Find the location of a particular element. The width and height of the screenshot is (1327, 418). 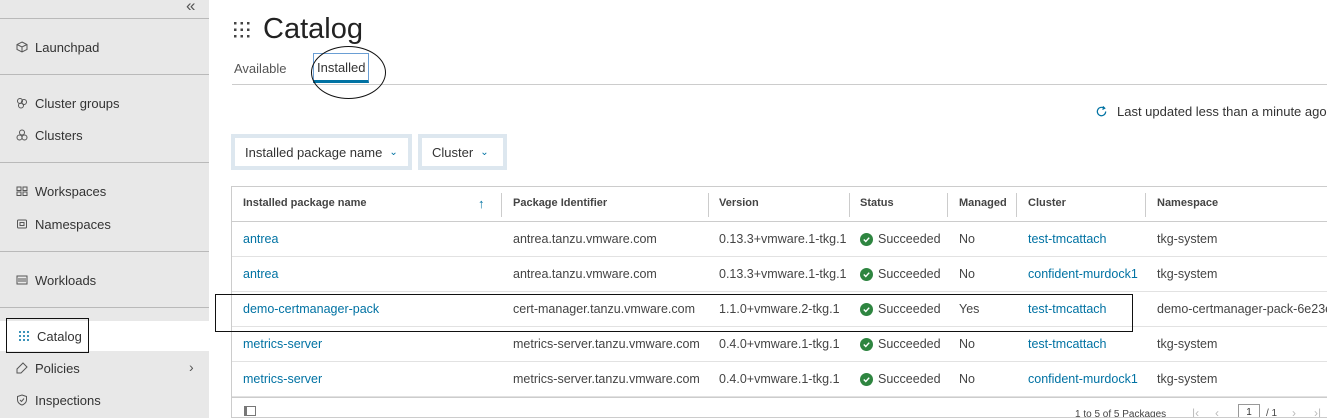

column-header-namespace: Namespace is located at coordinates (1187, 203).